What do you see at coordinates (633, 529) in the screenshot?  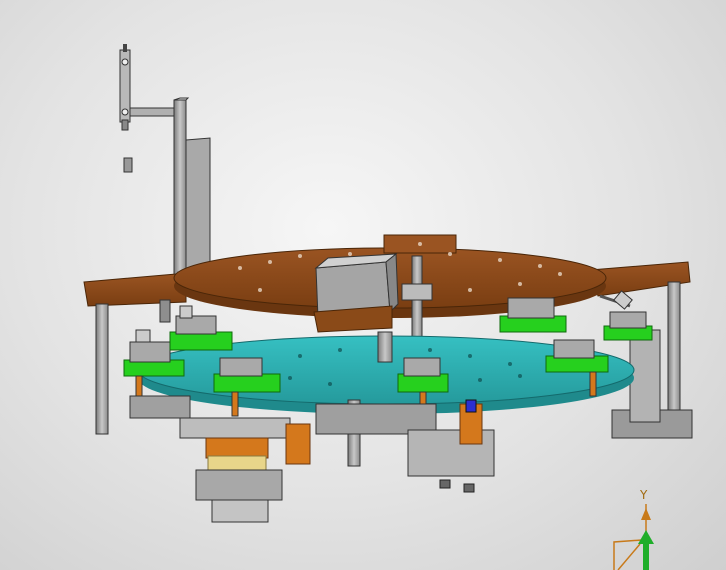 I see `view-orientation-triad-icon: Y` at bounding box center [633, 529].